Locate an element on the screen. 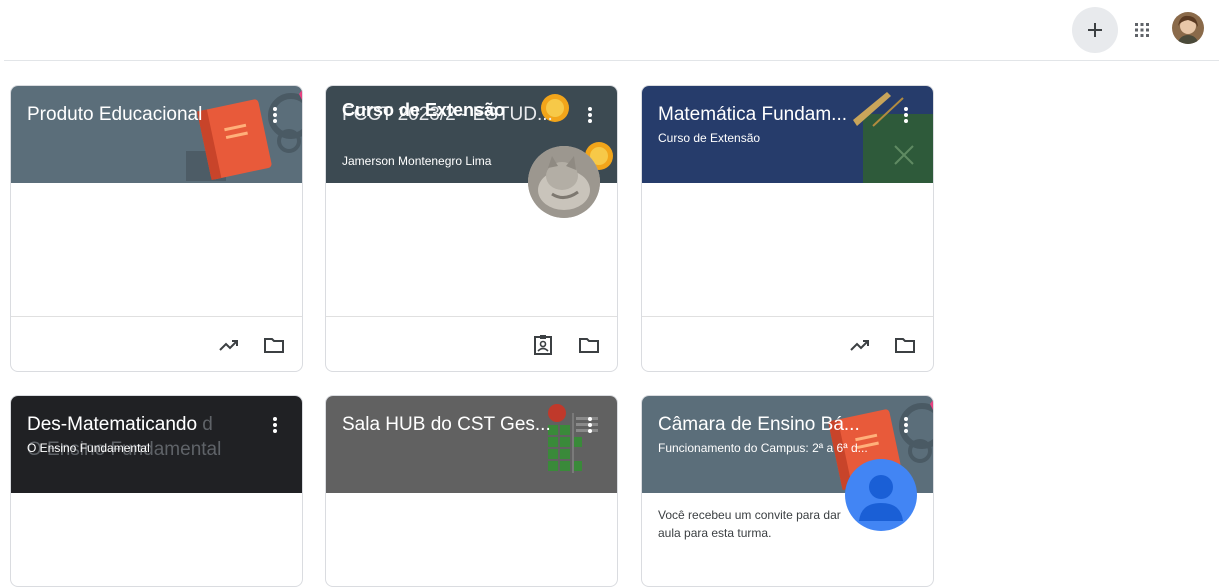 This screenshot has height=587, width=1223. cat-photo-icon is located at coordinates (564, 182).